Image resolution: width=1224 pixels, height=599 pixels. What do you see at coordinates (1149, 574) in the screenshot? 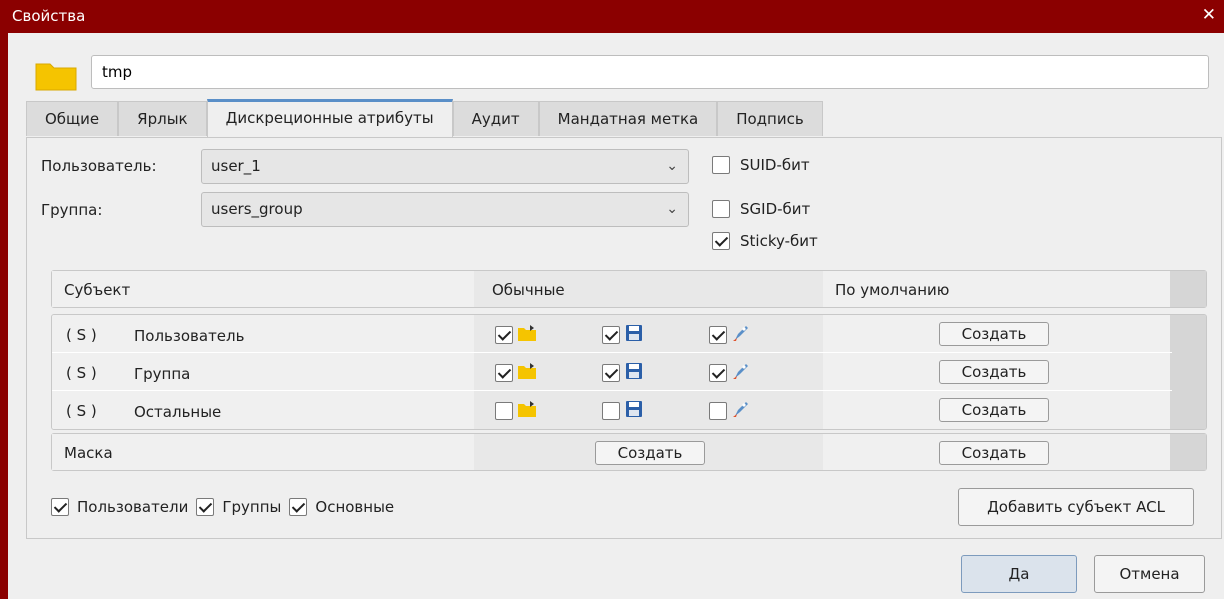
I see `cancel-button: Отмена` at bounding box center [1149, 574].